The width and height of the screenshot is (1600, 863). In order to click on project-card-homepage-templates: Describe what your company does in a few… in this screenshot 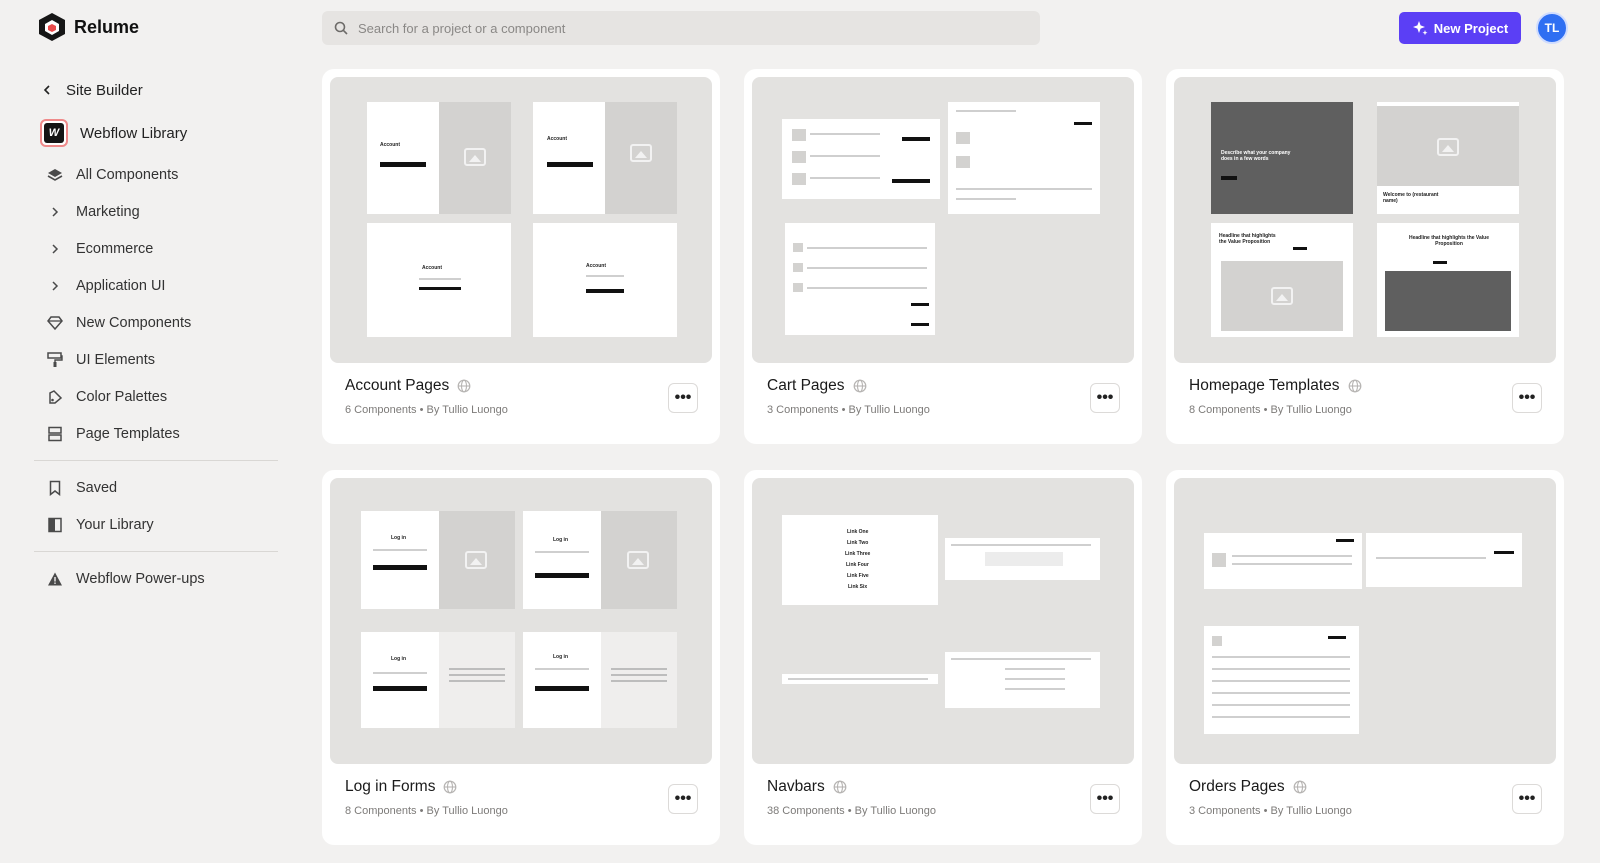, I will do `click(1365, 256)`.